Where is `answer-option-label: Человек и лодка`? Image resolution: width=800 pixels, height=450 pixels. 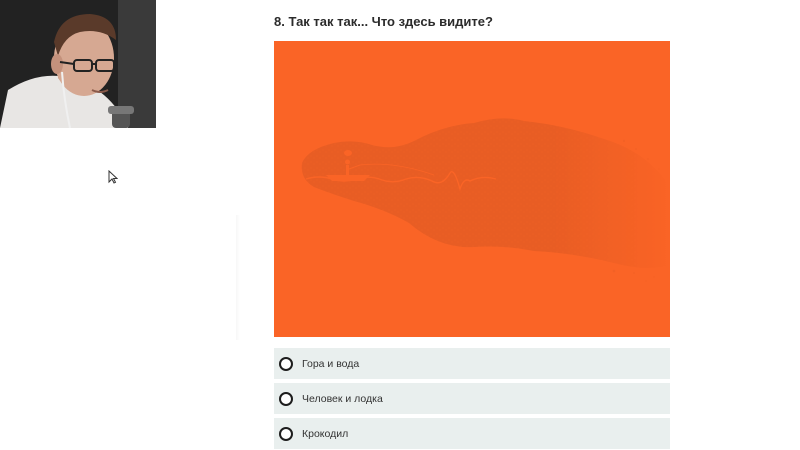 answer-option-label: Человек и лодка is located at coordinates (342, 398).